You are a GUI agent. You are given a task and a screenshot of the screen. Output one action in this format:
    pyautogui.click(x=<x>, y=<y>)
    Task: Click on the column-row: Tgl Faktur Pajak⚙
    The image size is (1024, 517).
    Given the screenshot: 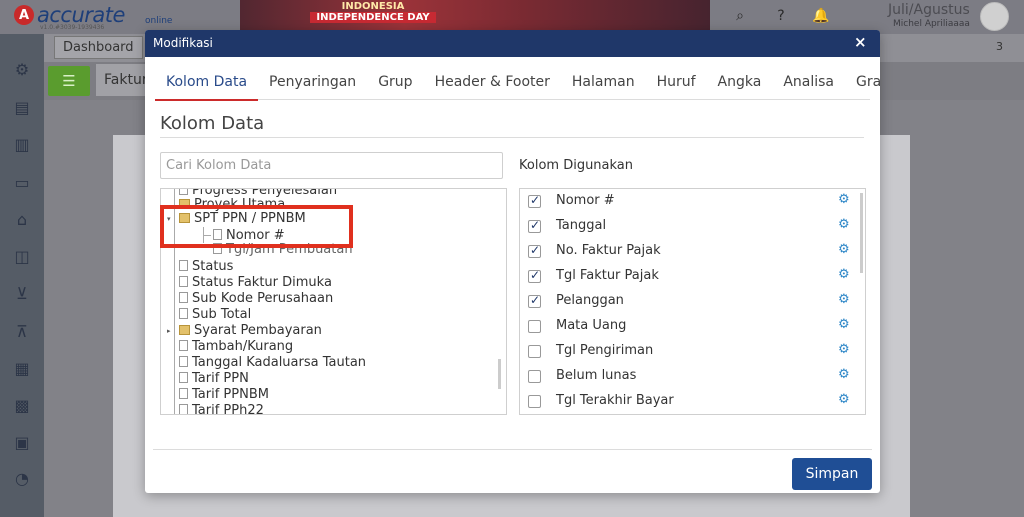 What is the action you would take?
    pyautogui.click(x=693, y=277)
    